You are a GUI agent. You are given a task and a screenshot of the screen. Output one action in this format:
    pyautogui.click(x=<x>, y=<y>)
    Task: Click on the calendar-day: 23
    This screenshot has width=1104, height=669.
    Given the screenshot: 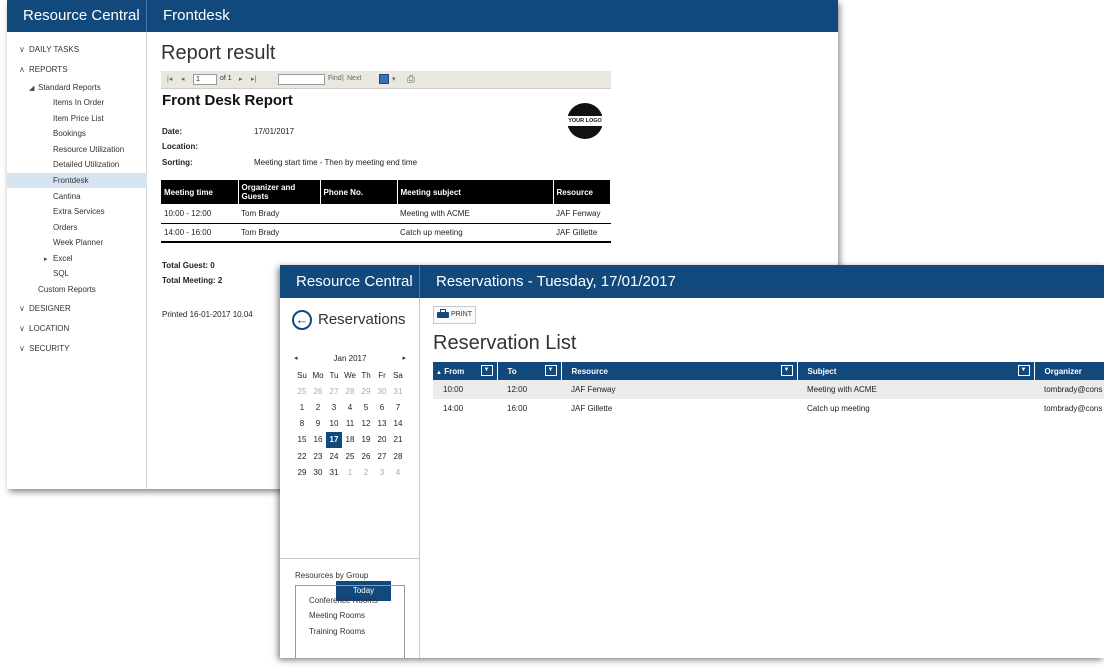 What is the action you would take?
    pyautogui.click(x=318, y=456)
    